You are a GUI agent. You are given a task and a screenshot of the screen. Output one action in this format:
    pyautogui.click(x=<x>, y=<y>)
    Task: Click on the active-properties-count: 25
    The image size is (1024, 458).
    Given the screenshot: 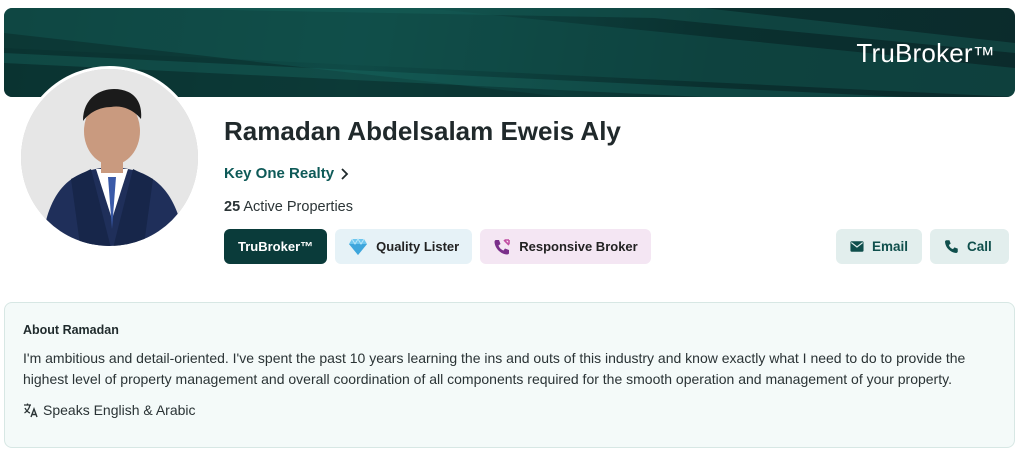 What is the action you would take?
    pyautogui.click(x=232, y=207)
    